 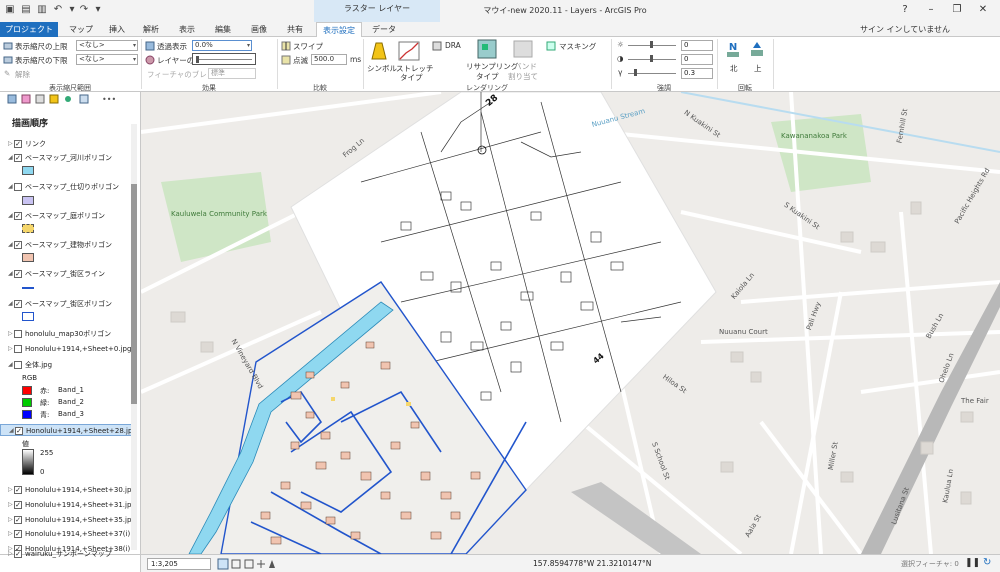 I want to click on symbology-button: シンボル, so click(x=382, y=68).